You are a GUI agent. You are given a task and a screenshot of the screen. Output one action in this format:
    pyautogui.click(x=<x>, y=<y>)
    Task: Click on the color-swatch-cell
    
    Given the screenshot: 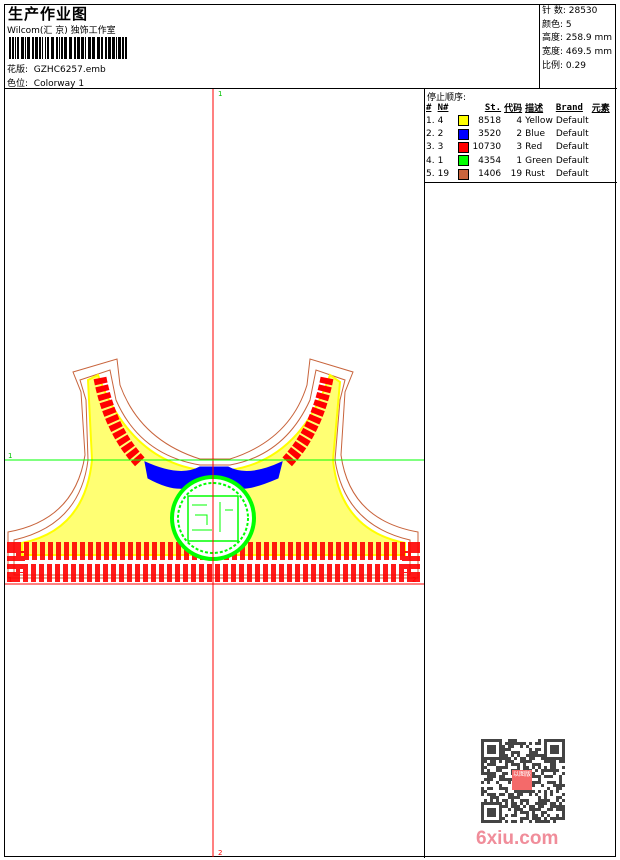 What is the action you would take?
    pyautogui.click(x=465, y=174)
    